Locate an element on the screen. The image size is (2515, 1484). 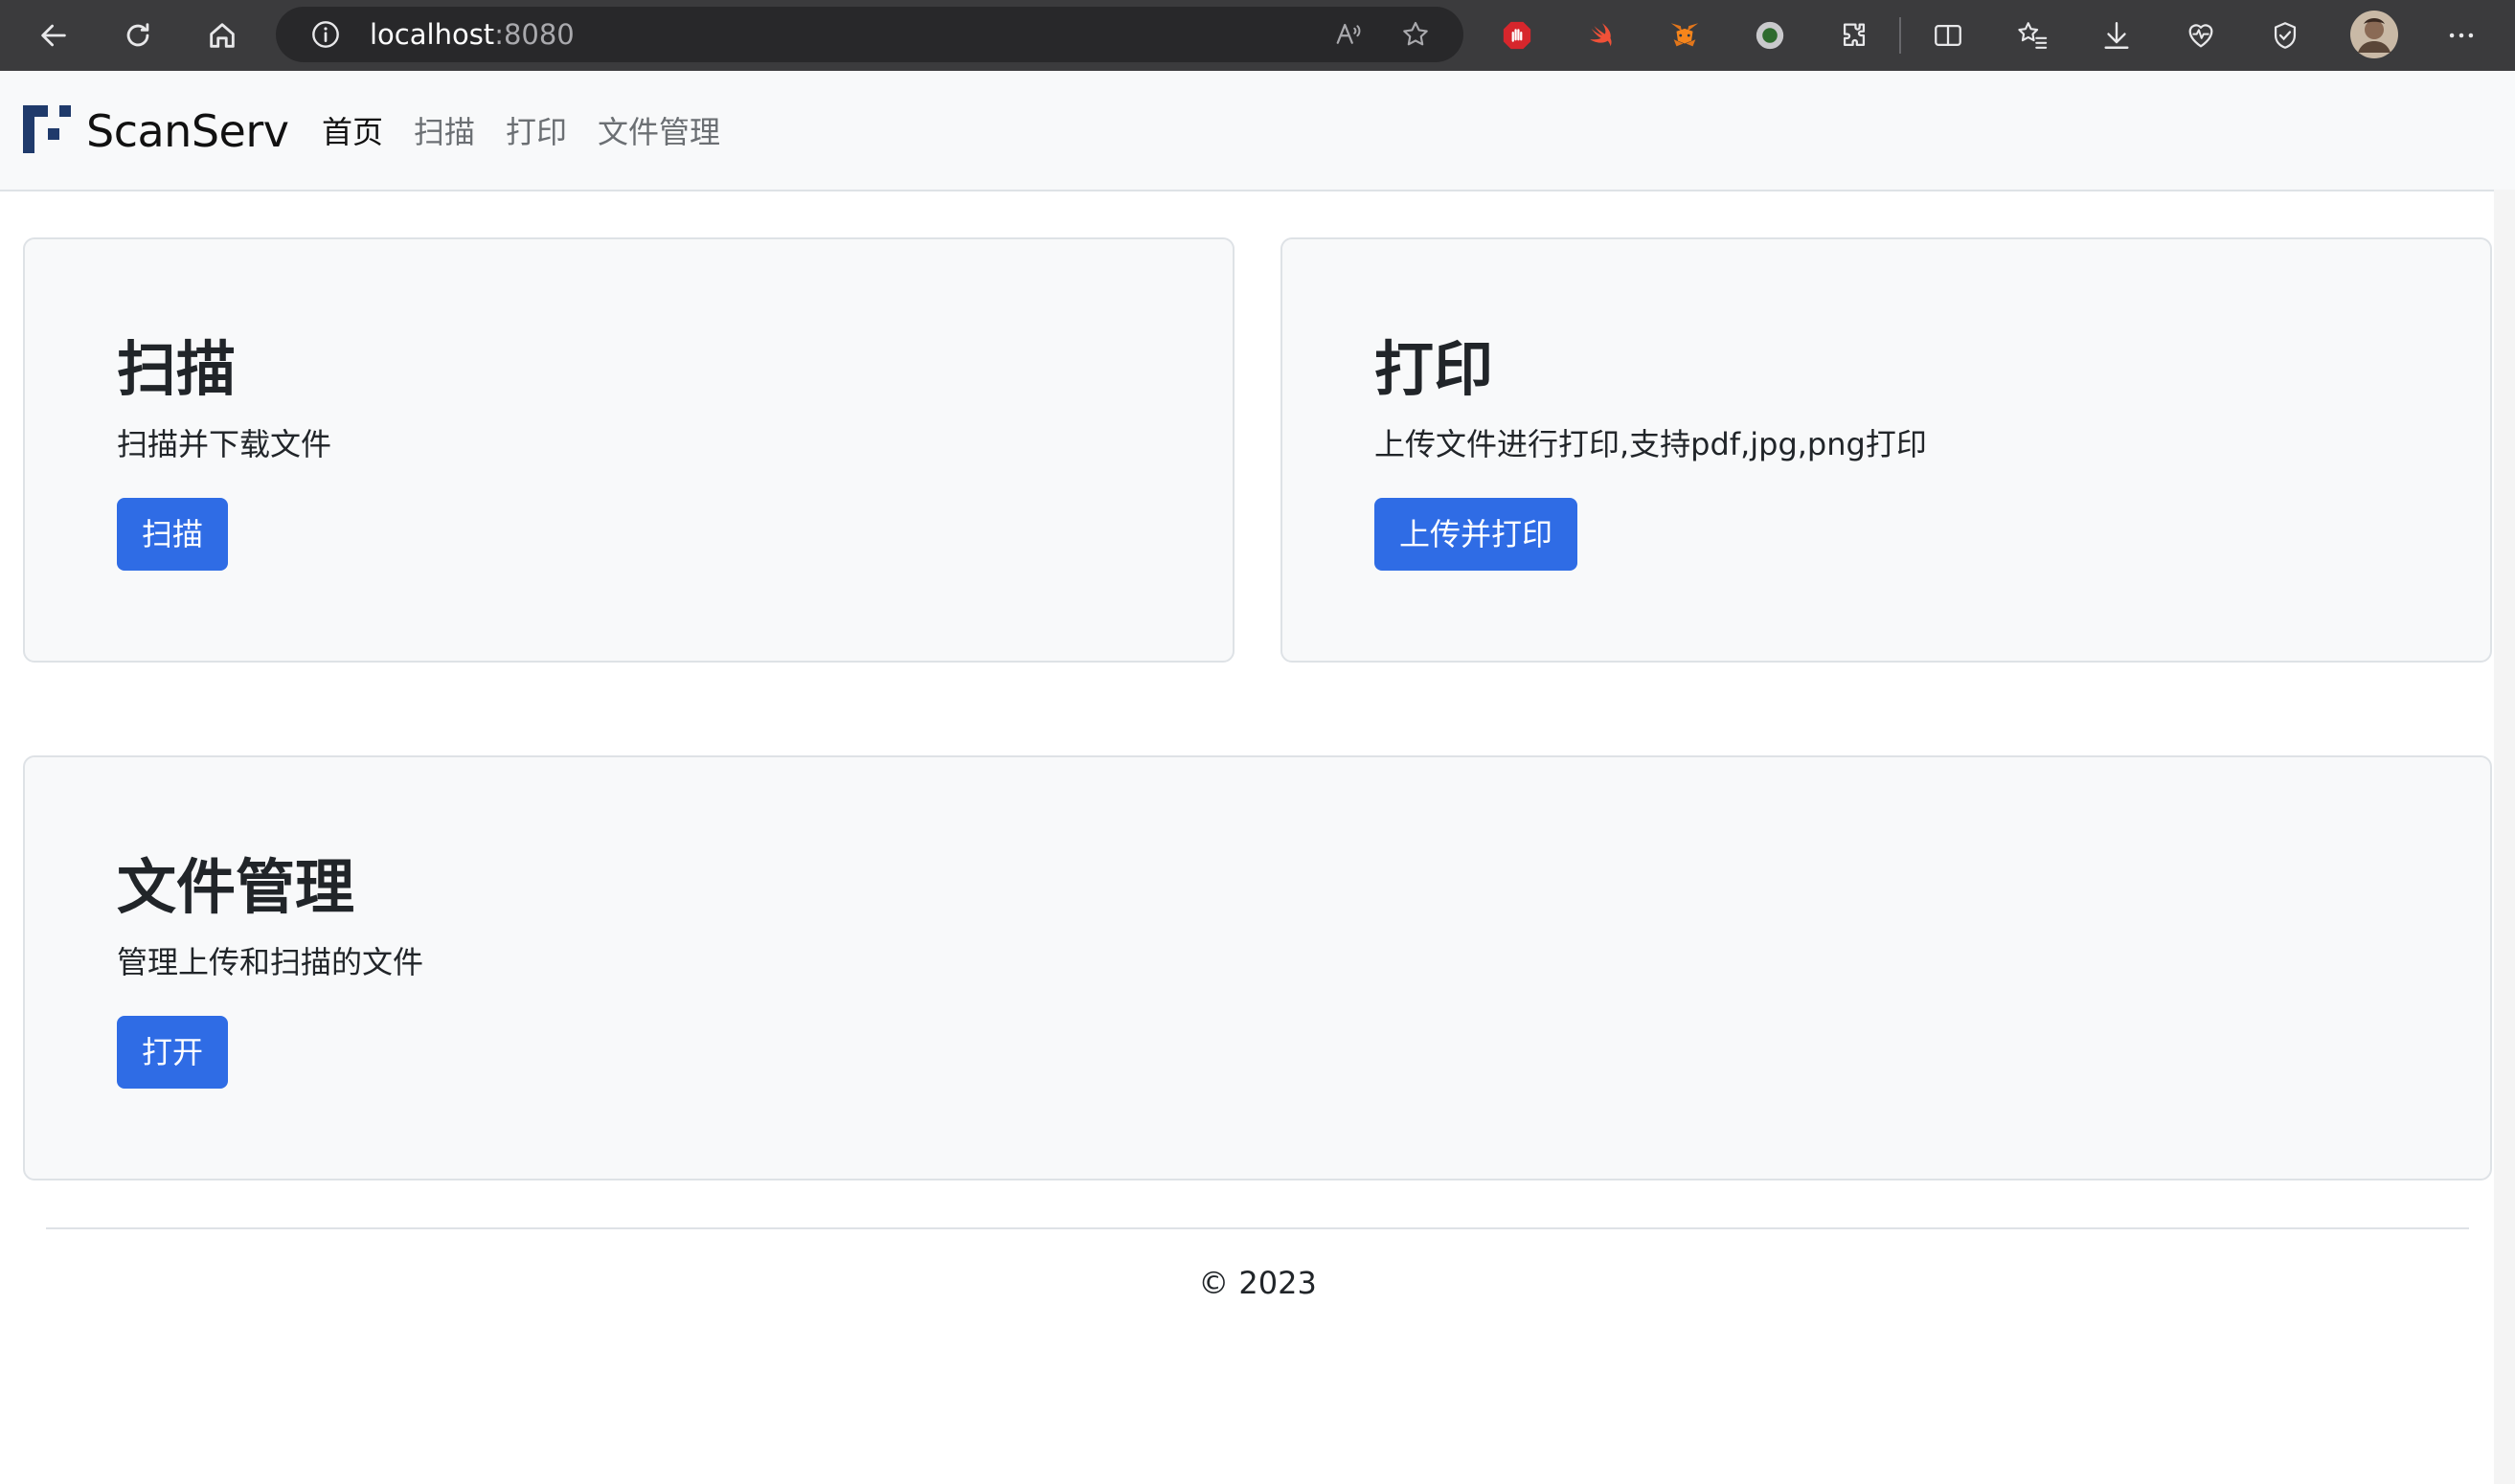
nav-link-scan: 扫描 is located at coordinates (444, 132).